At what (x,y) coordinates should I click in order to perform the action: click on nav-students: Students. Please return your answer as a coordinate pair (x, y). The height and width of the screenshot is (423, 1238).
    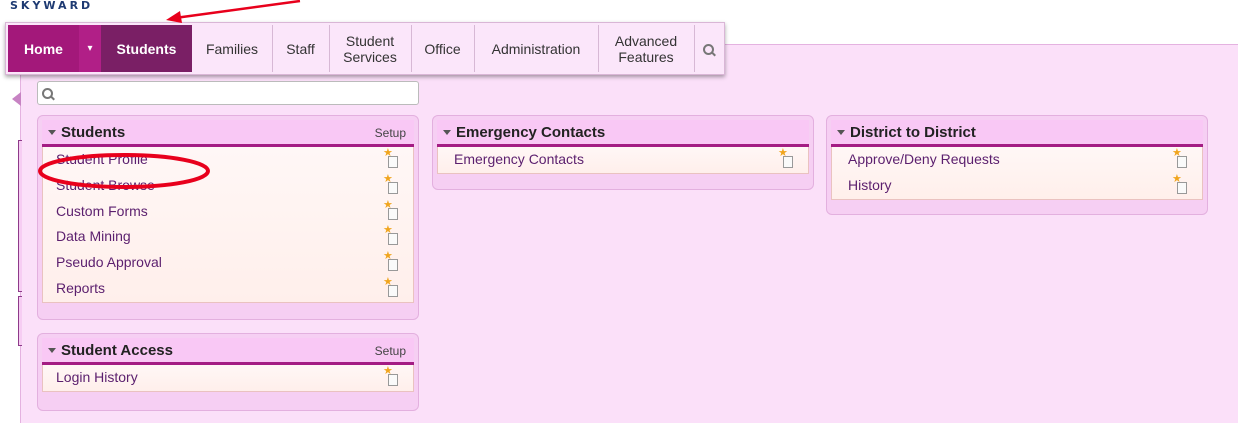
    Looking at the image, I should click on (146, 48).